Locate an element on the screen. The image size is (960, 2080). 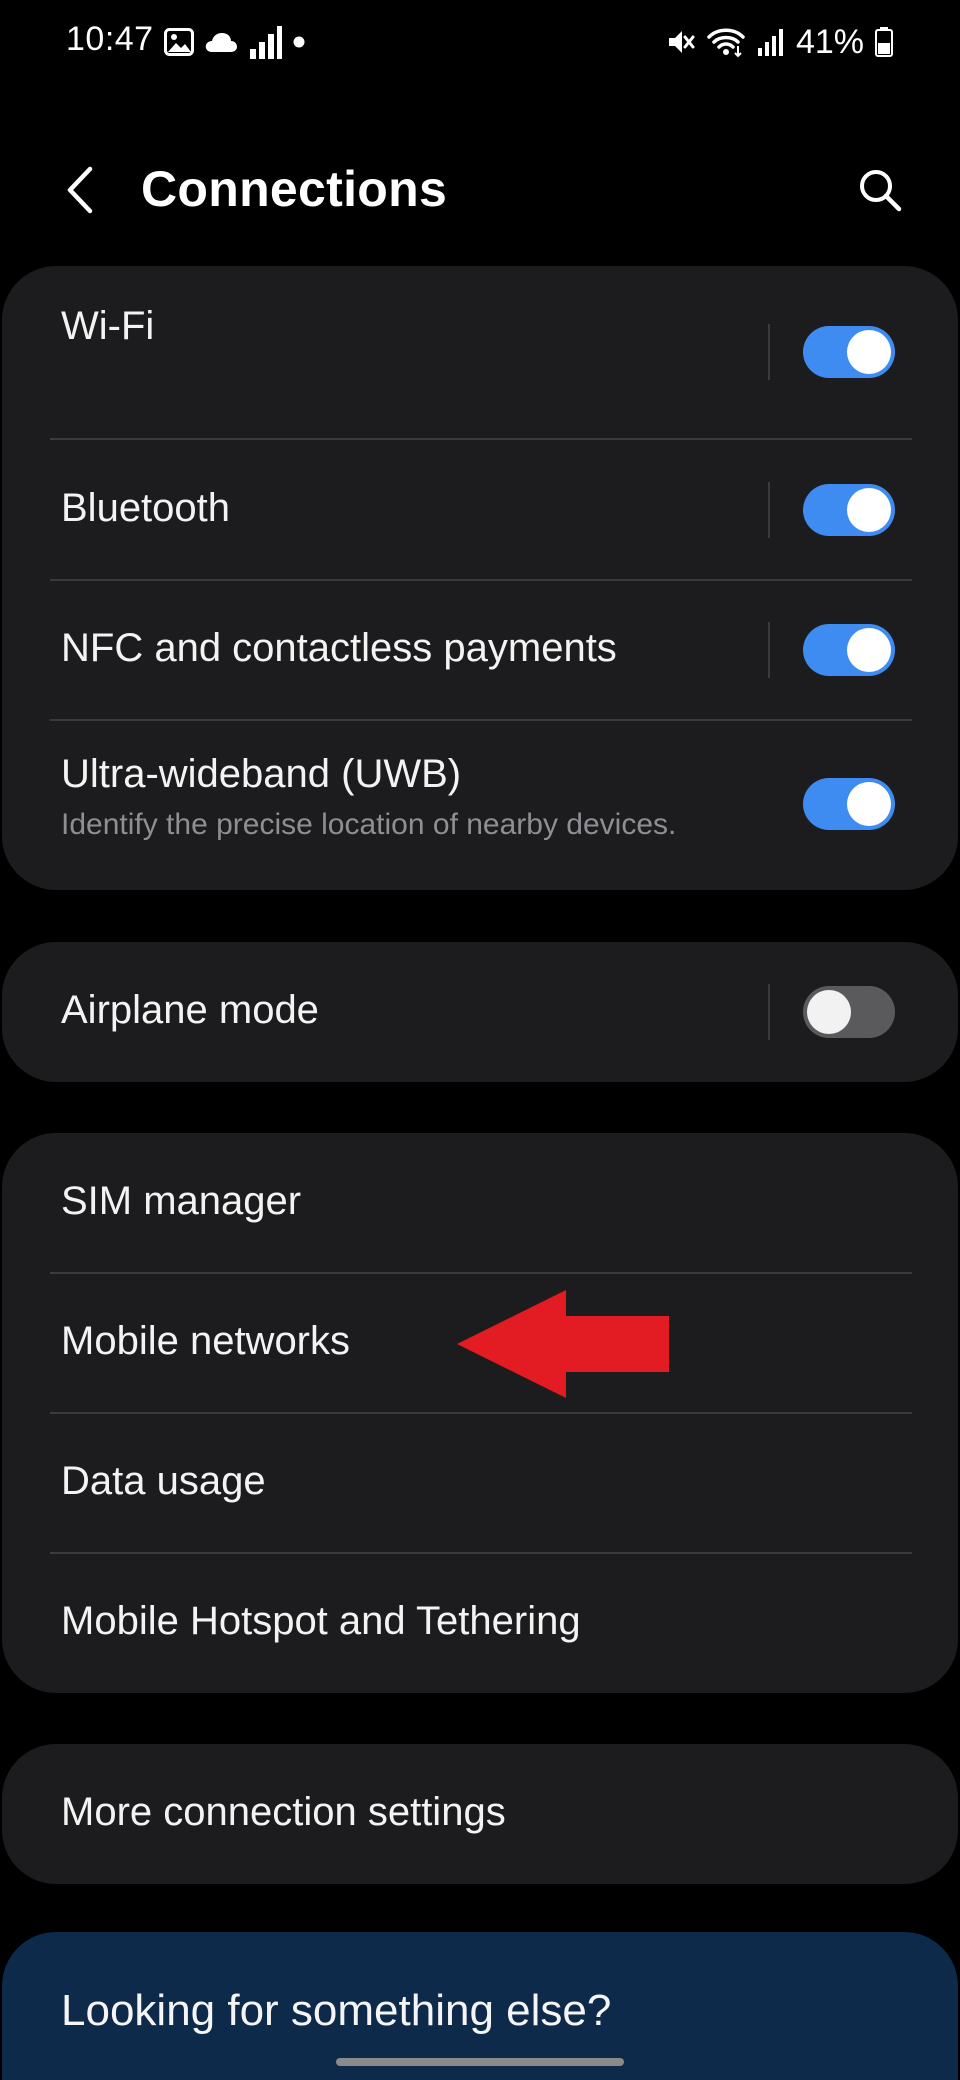
bluetooth-row: Bluetooth is located at coordinates (480, 510).